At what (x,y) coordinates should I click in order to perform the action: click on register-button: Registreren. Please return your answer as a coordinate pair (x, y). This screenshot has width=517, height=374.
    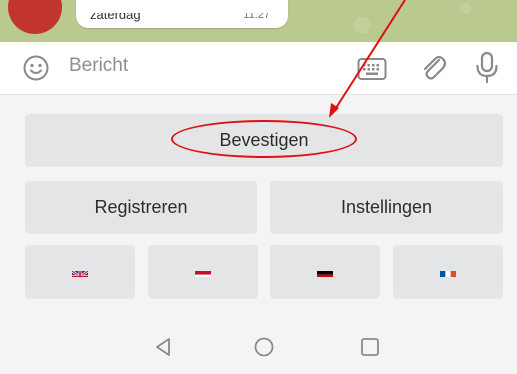
    Looking at the image, I should click on (141, 207).